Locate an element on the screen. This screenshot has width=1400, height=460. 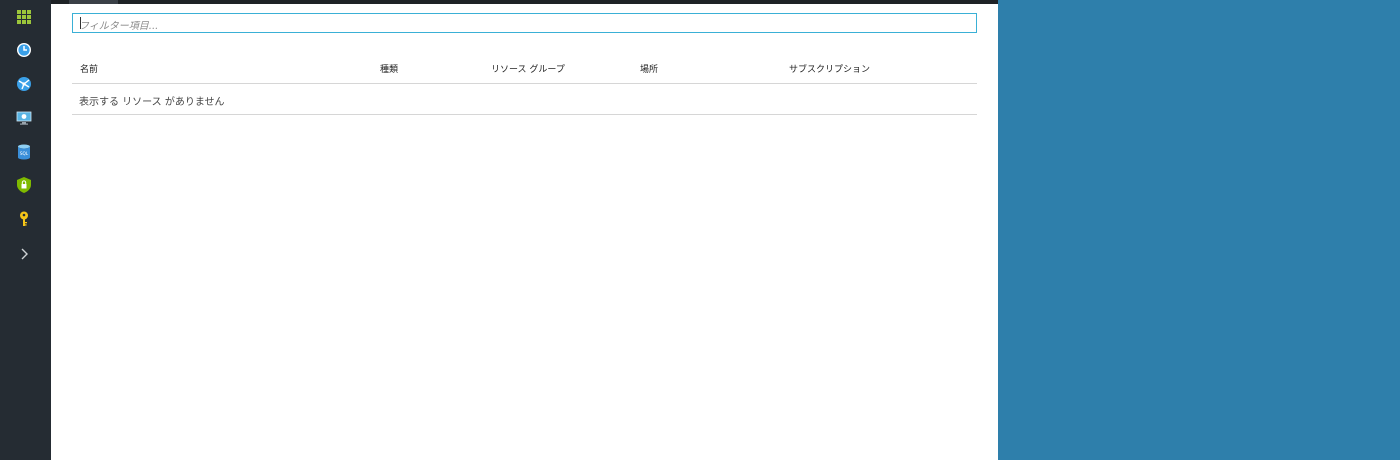
sql-database-icon: SQL is located at coordinates (24, 152).